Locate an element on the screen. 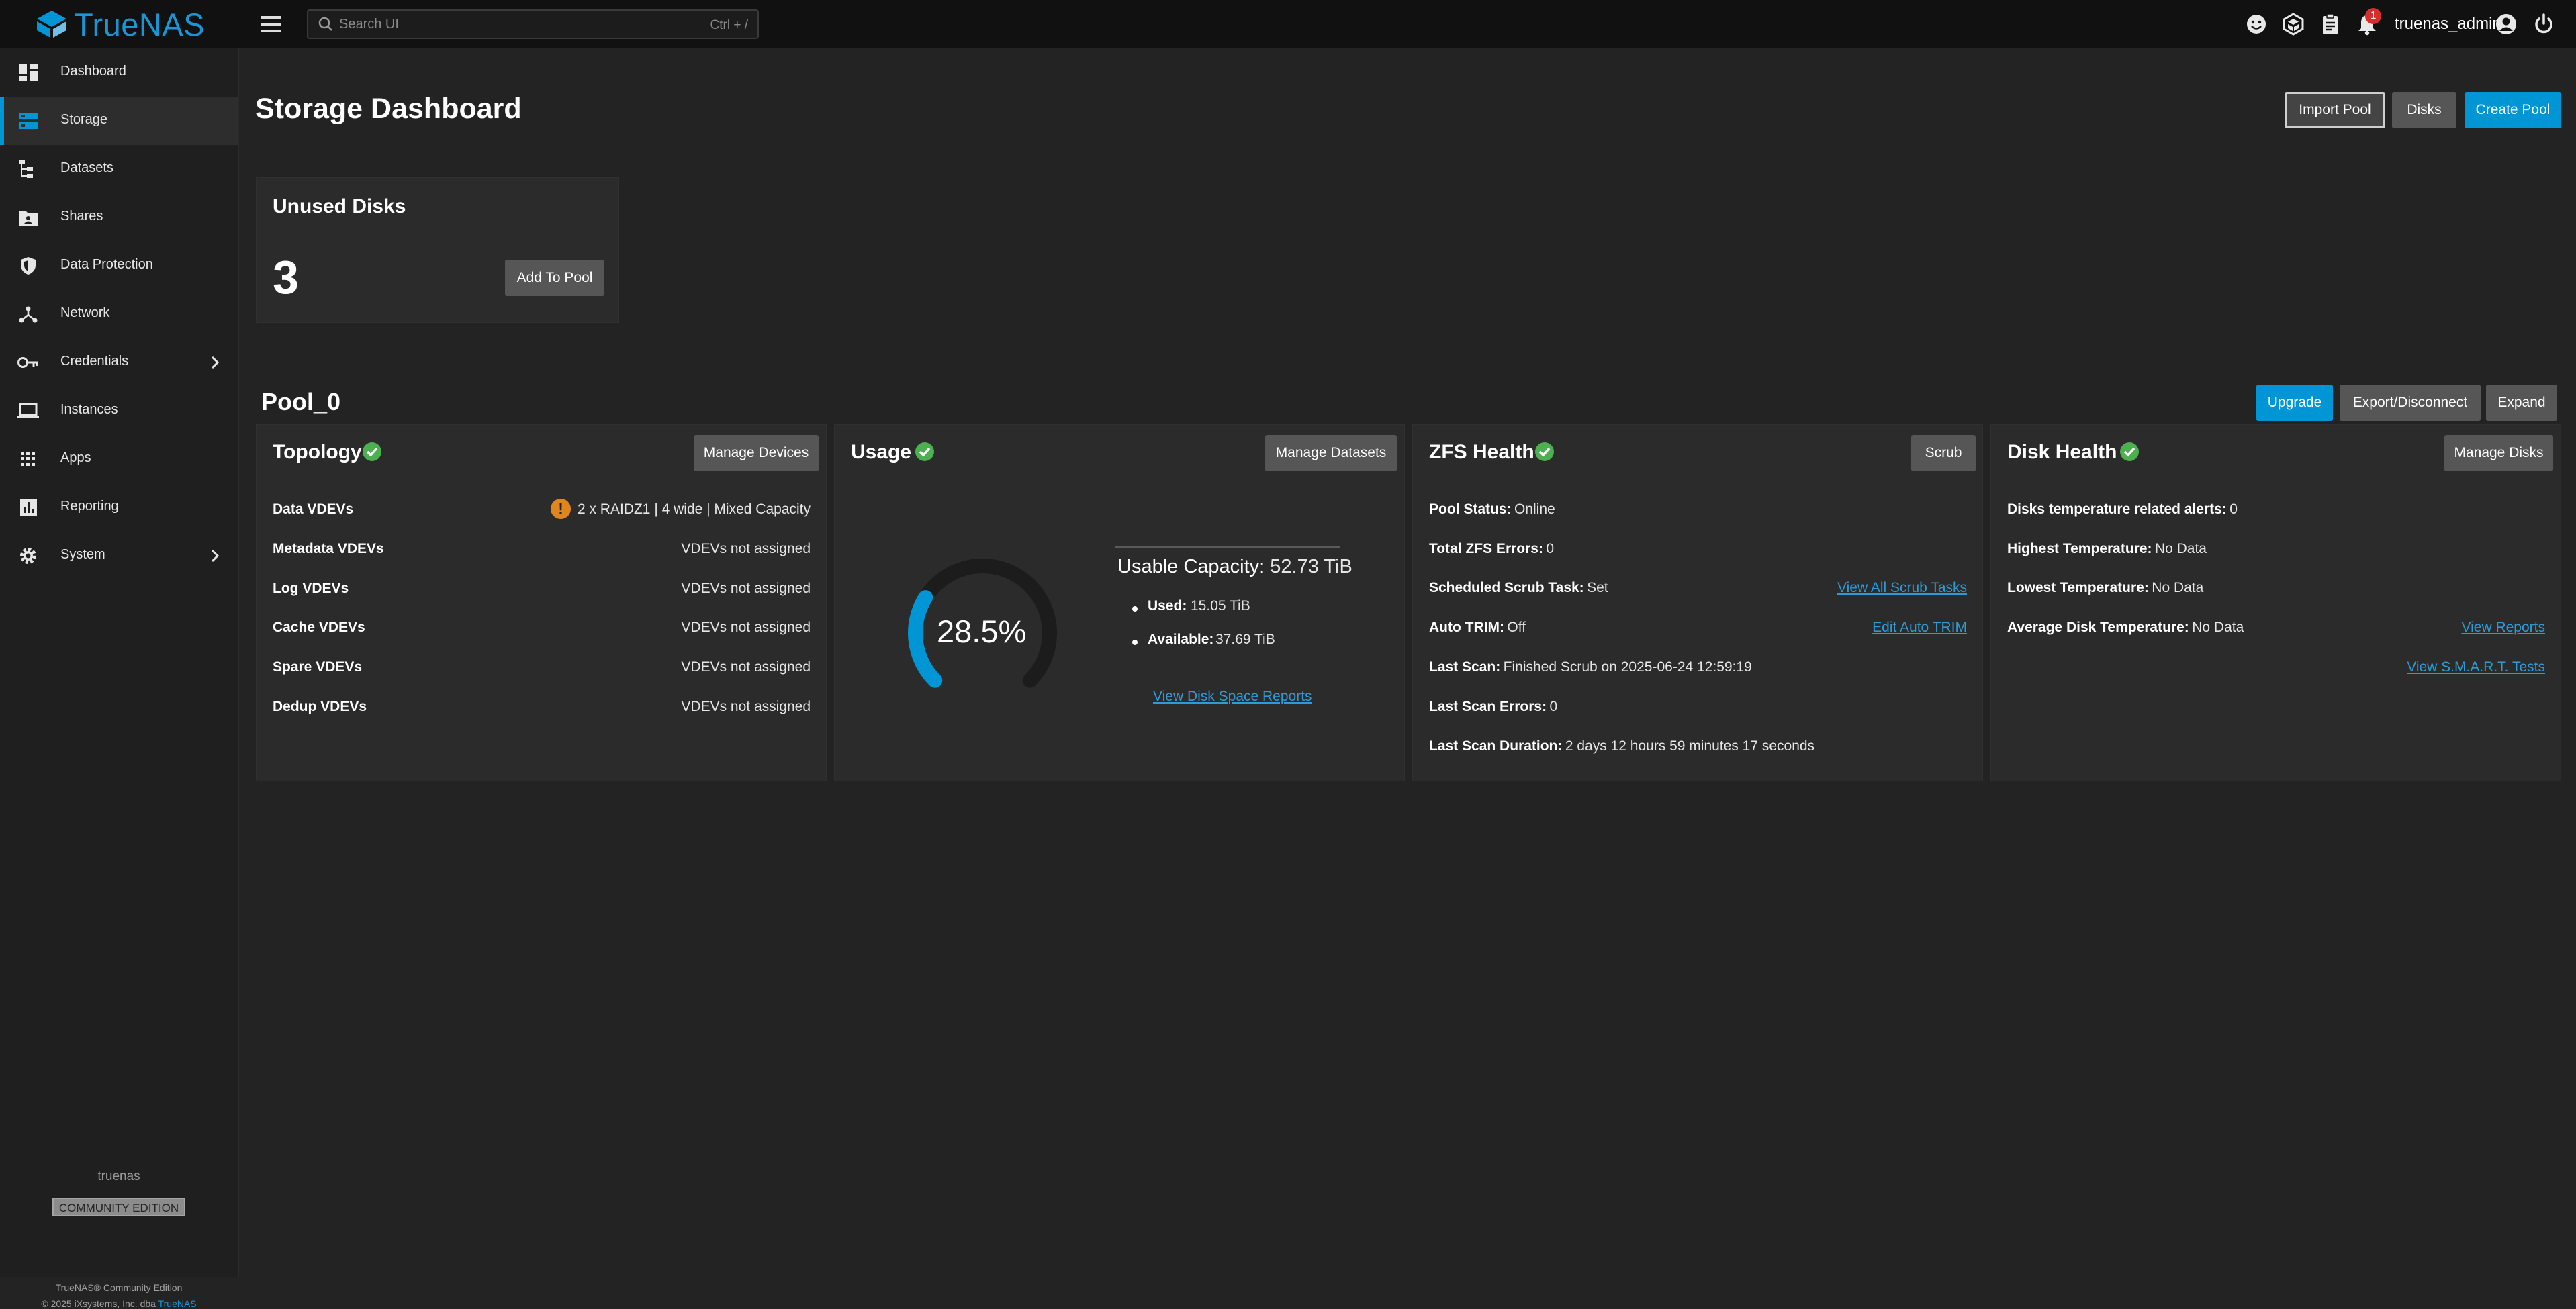 The image size is (2576, 1309). row-label: Lowest Temperature: is located at coordinates (2078, 587).